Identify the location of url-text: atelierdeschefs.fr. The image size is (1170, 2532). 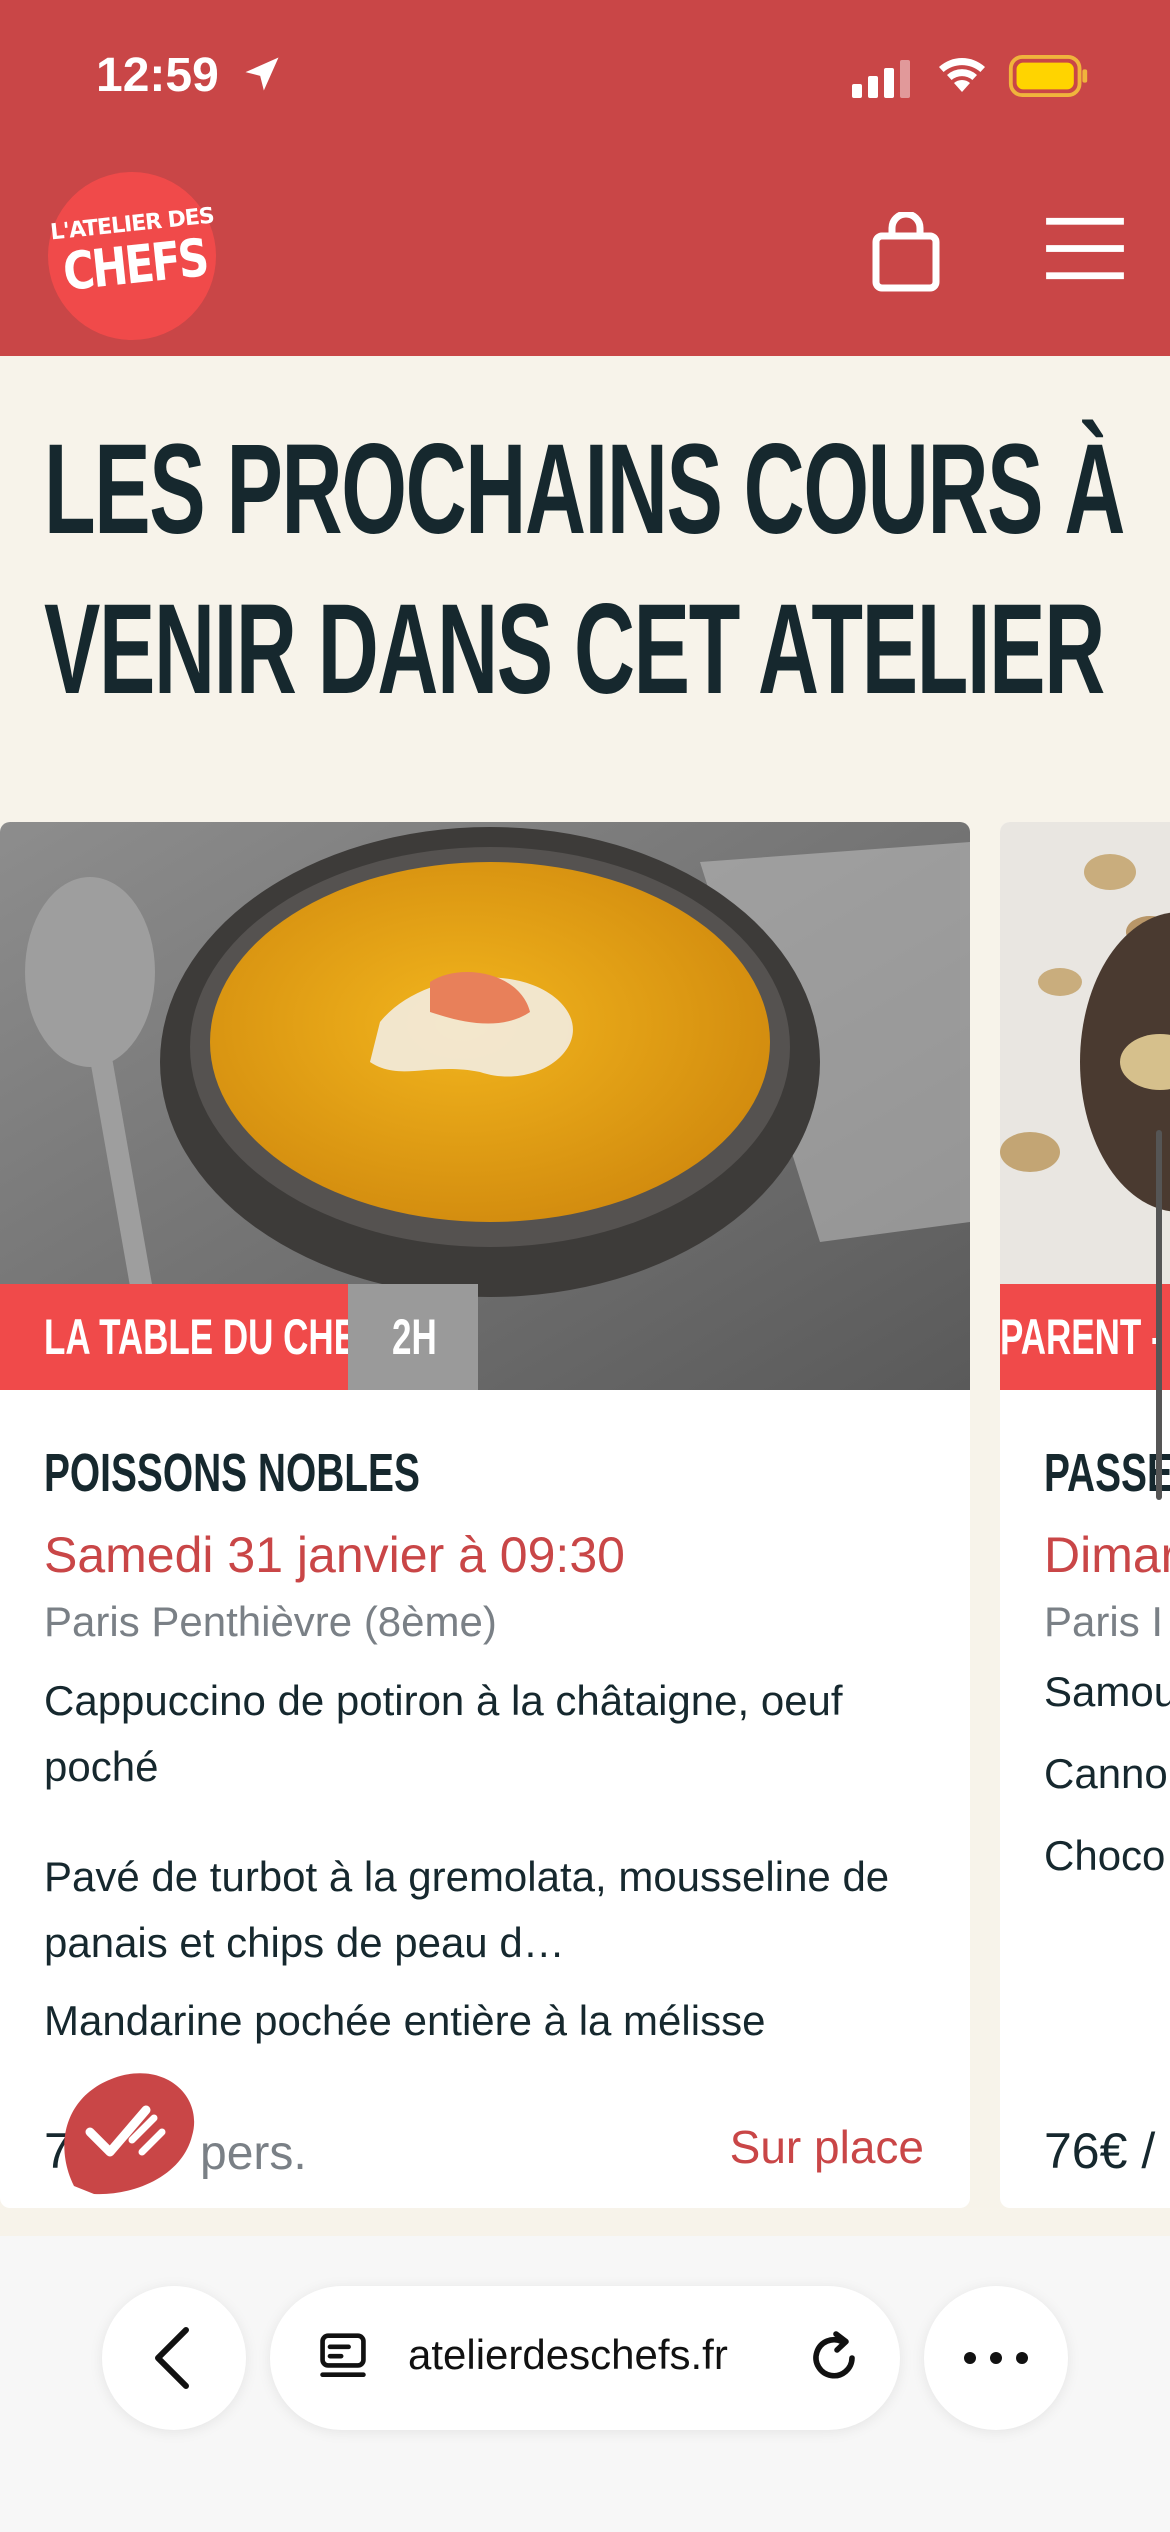
(568, 2354).